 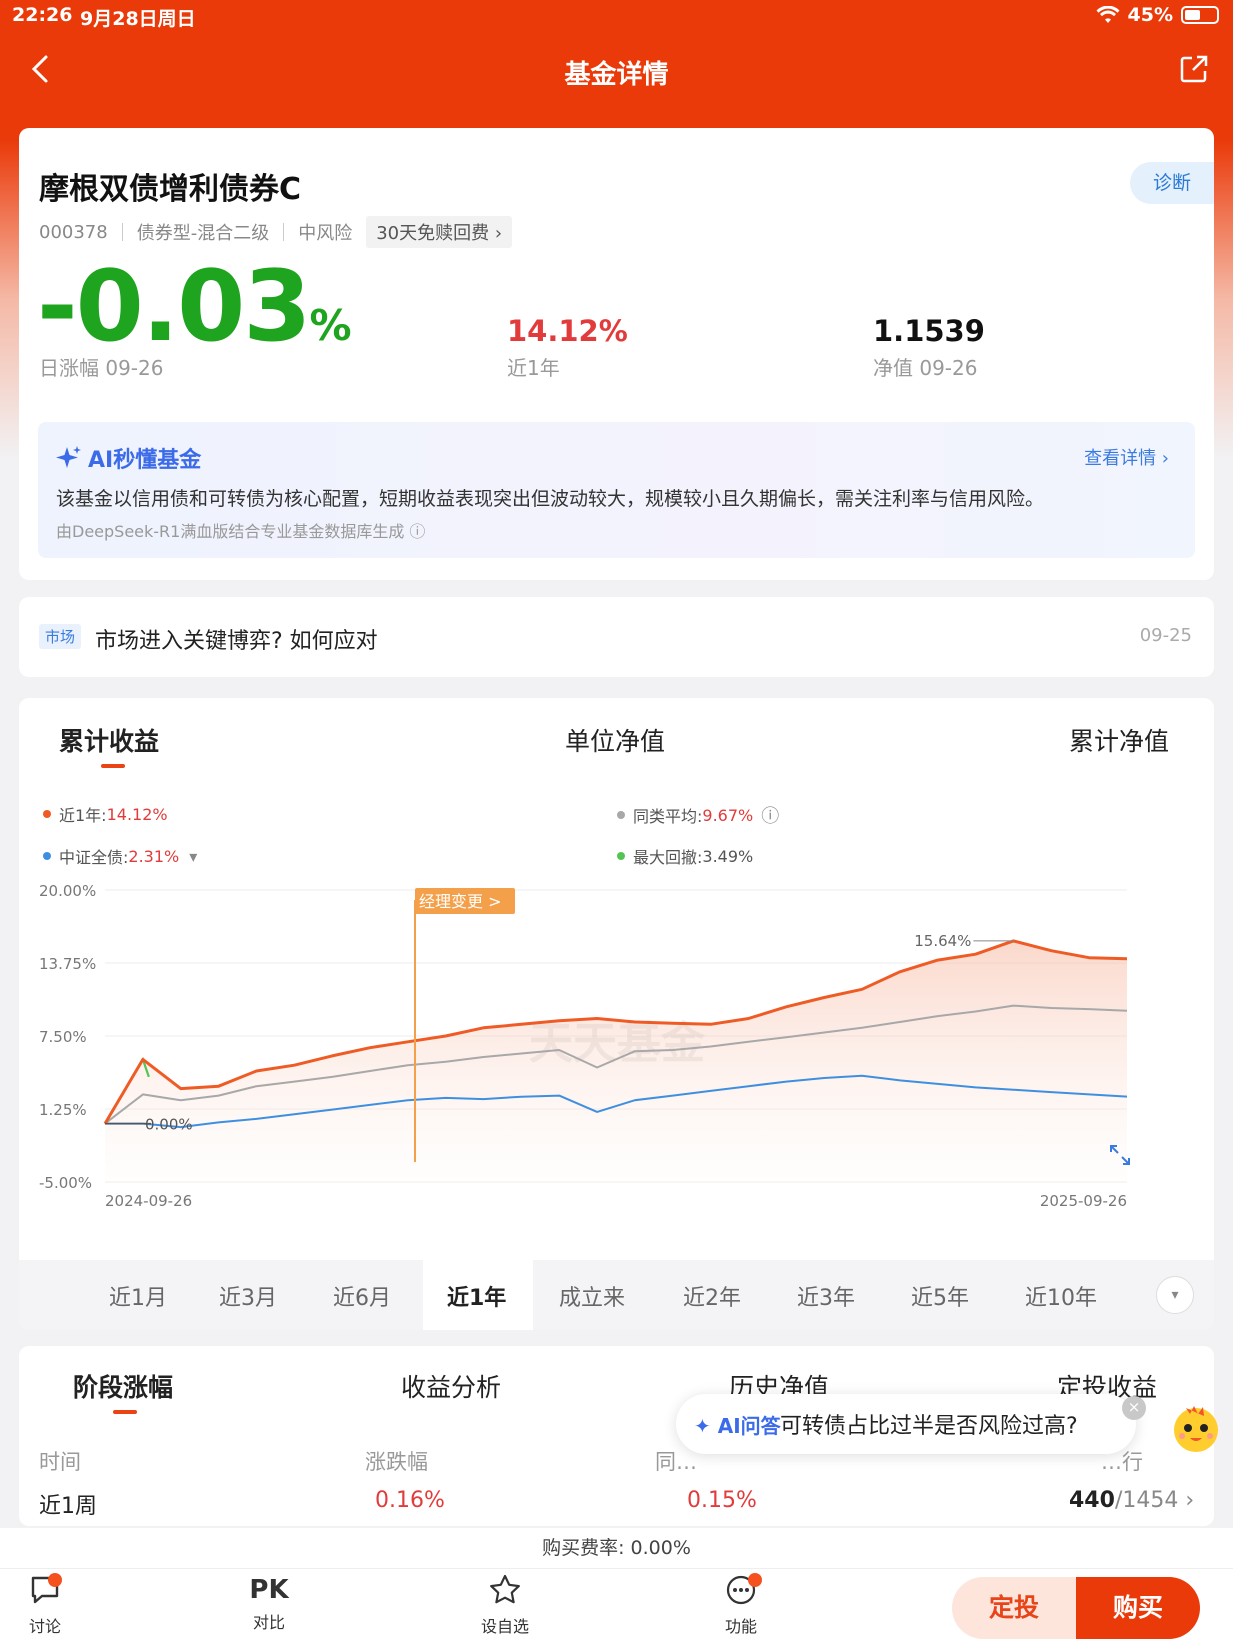 I want to click on share-button, so click(x=1194, y=71).